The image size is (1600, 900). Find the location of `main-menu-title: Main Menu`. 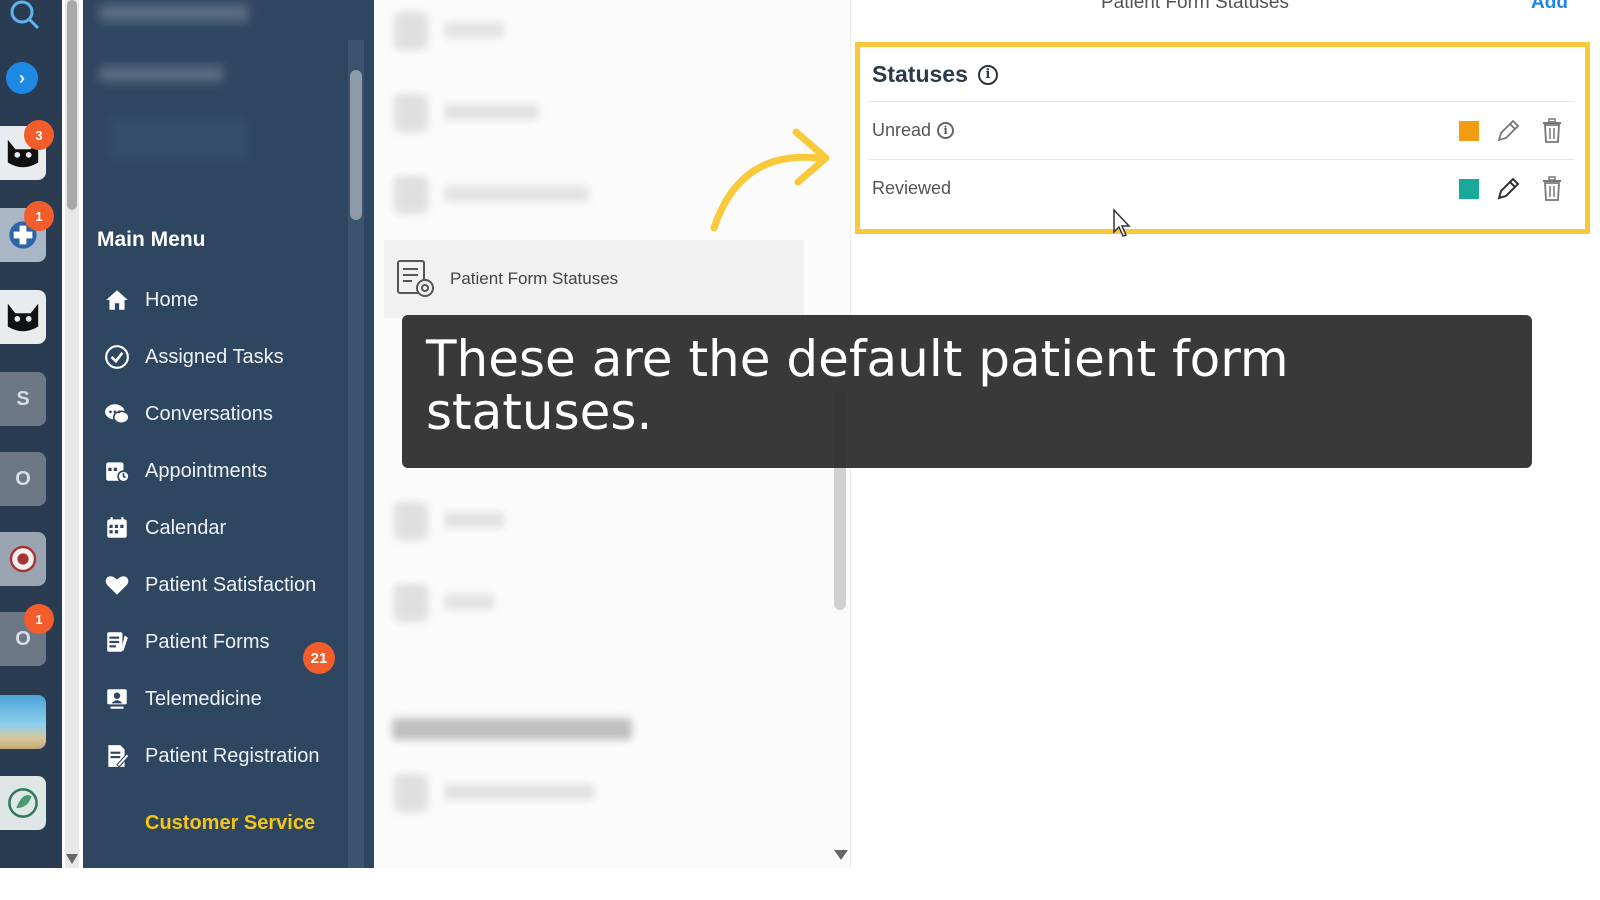

main-menu-title: Main Menu is located at coordinates (151, 239).